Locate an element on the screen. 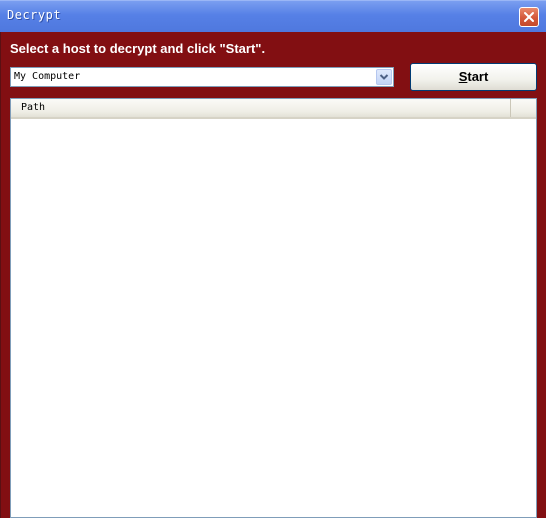 The width and height of the screenshot is (546, 518). start-button-label: tart is located at coordinates (478, 76).